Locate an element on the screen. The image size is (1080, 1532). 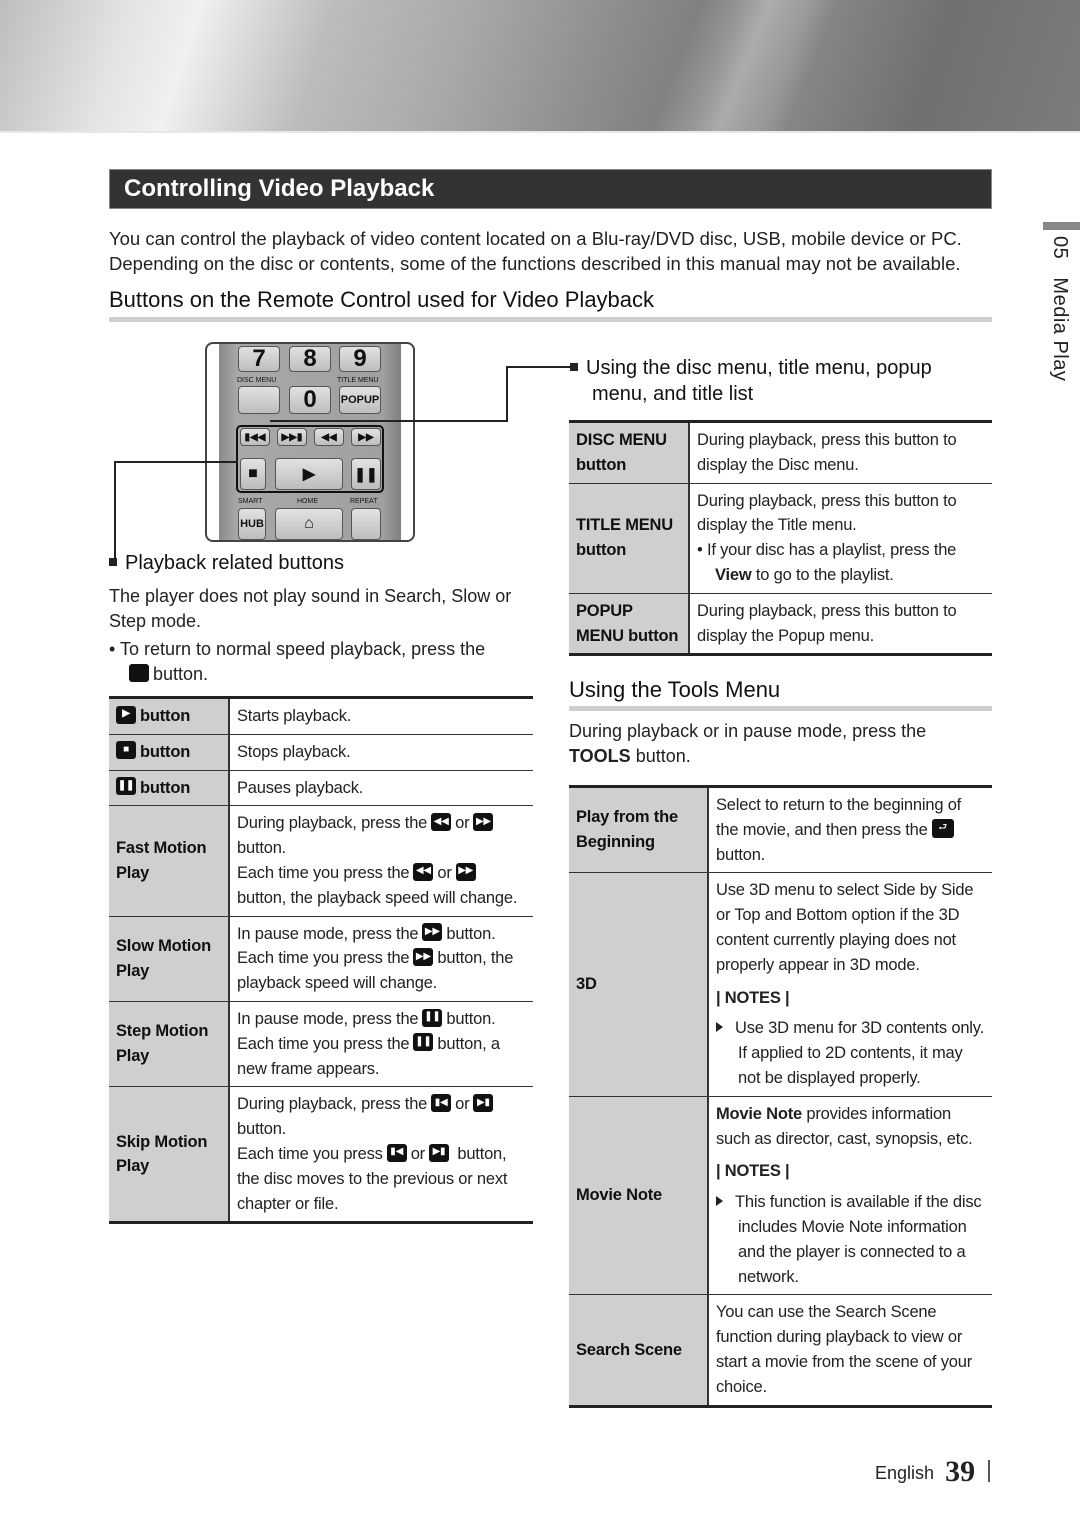
footer-language: English is located at coordinates (905, 1473).